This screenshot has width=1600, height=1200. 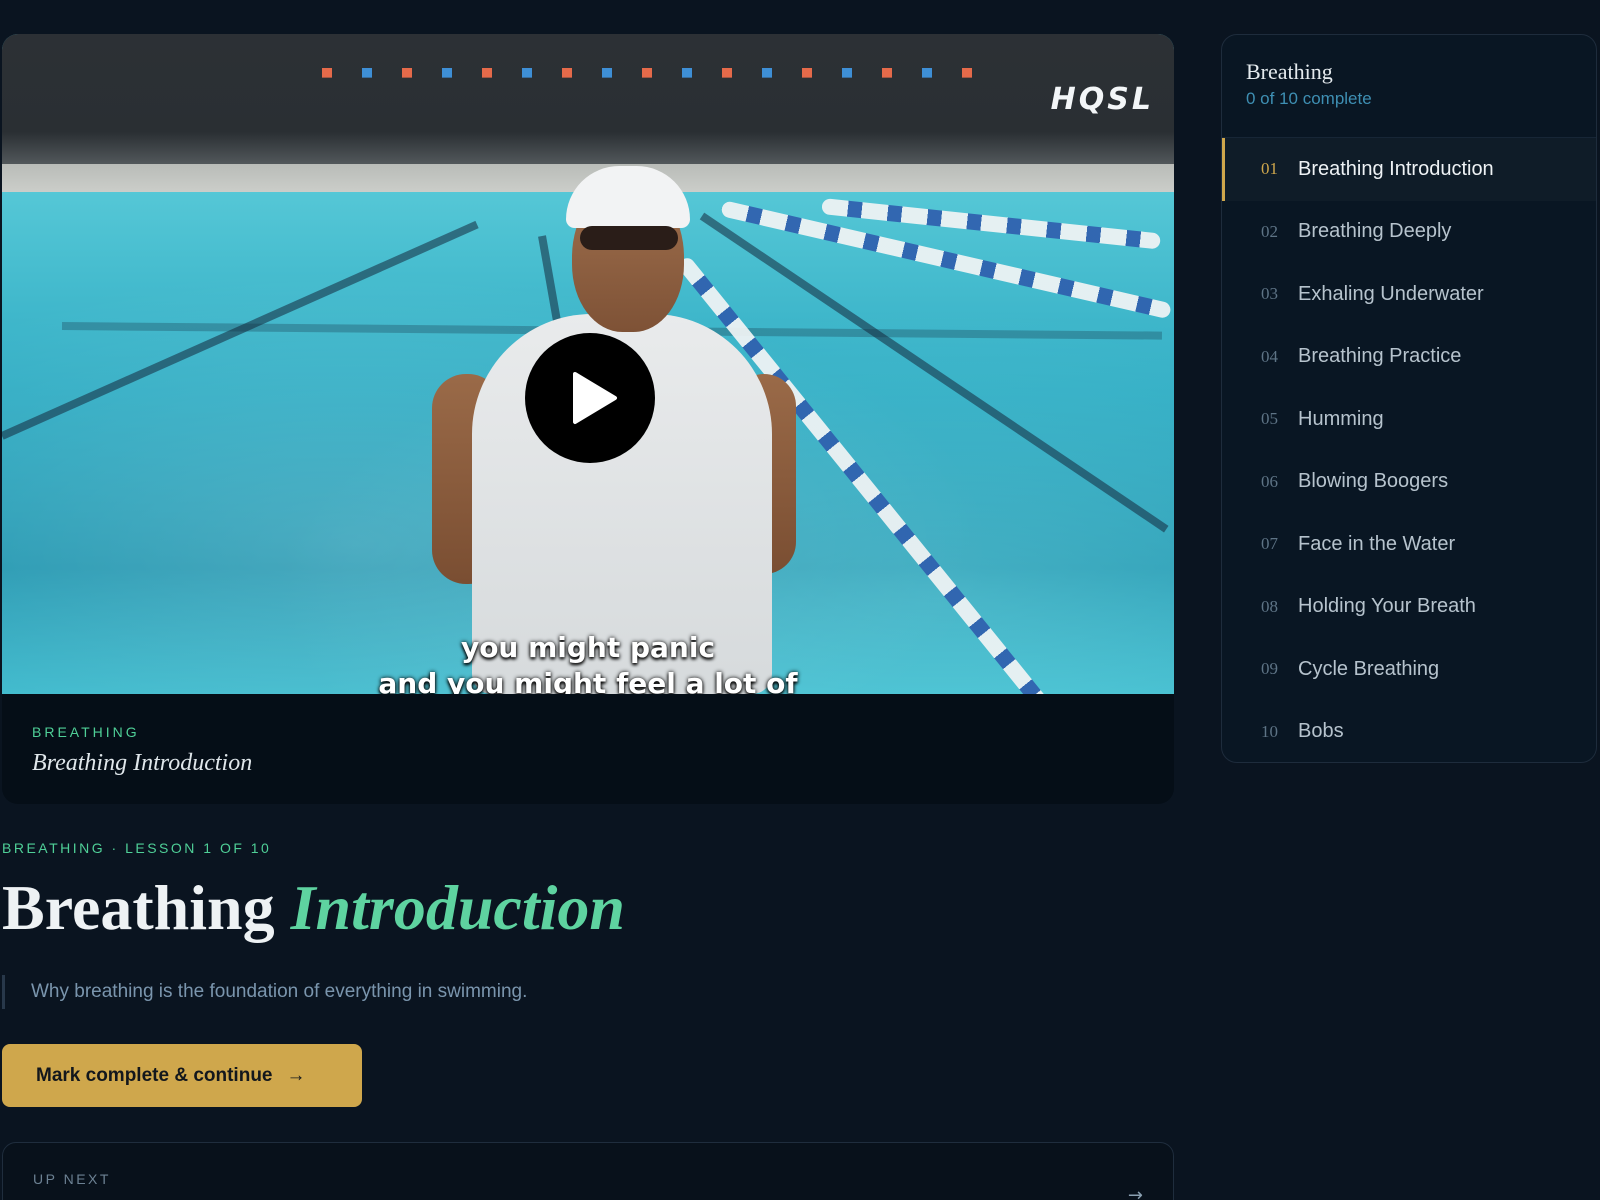 I want to click on lesson-number: 07, so click(x=1269, y=544).